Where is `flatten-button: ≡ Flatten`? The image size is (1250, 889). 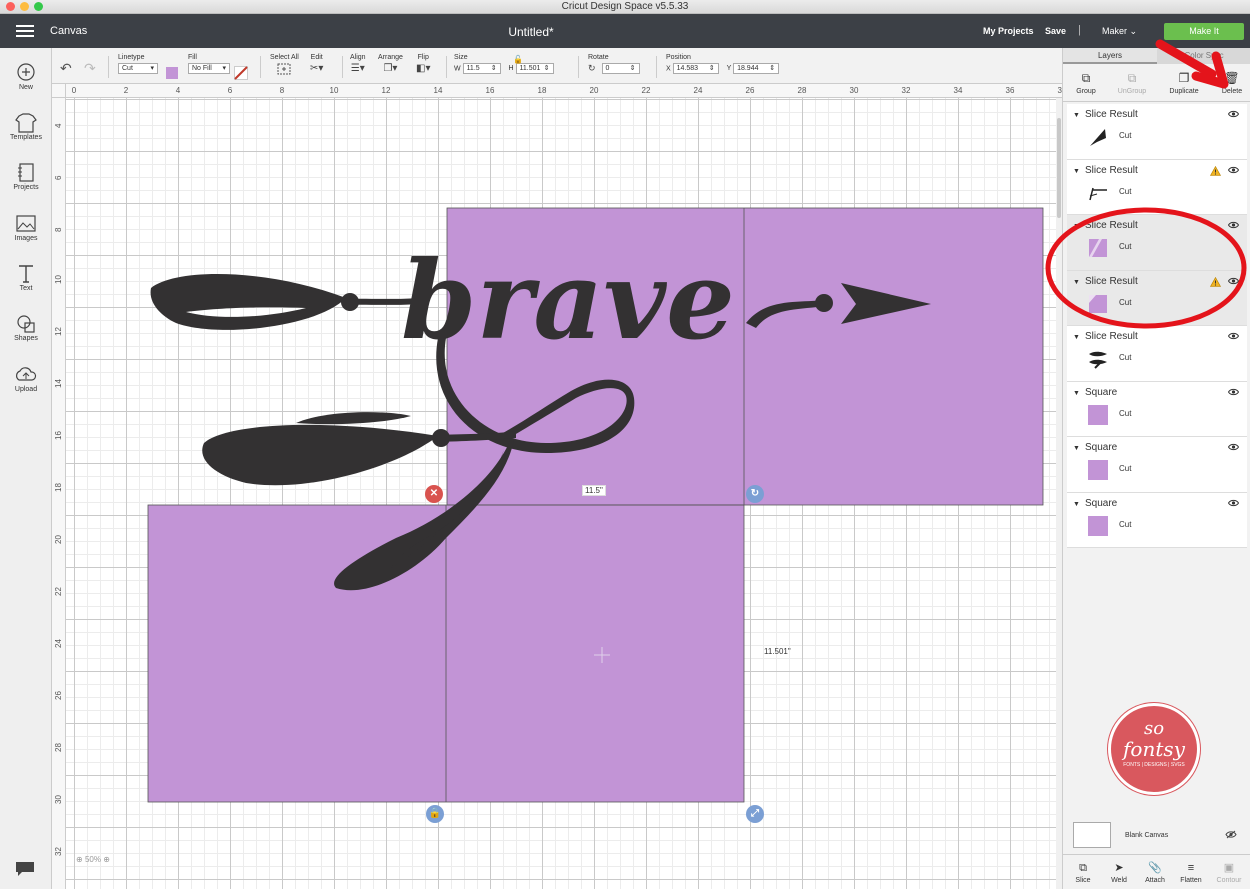 flatten-button: ≡ Flatten is located at coordinates (1191, 871).